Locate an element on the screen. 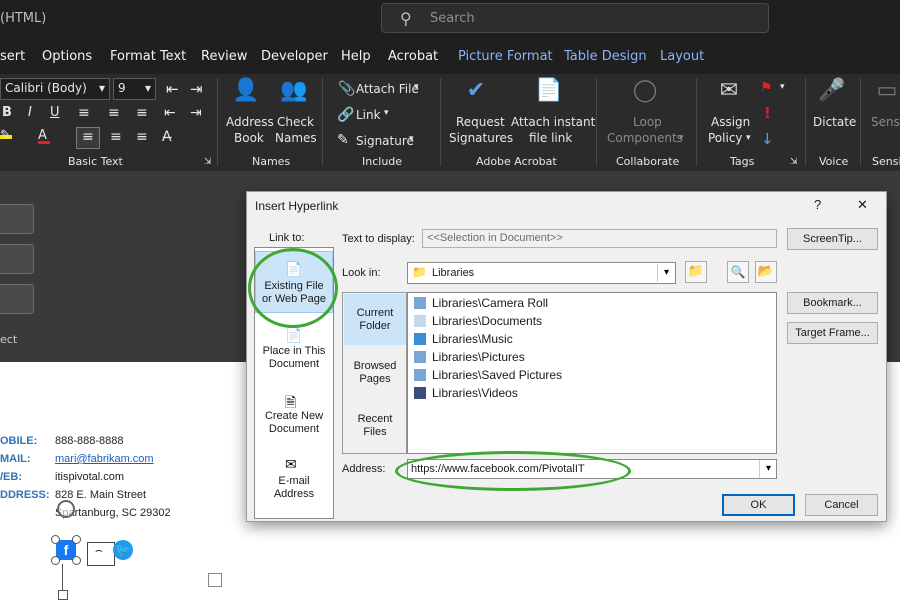 Image resolution: width=900 pixels, height=600 pixels. clear-formatting-icon: A̶ is located at coordinates (167, 137).